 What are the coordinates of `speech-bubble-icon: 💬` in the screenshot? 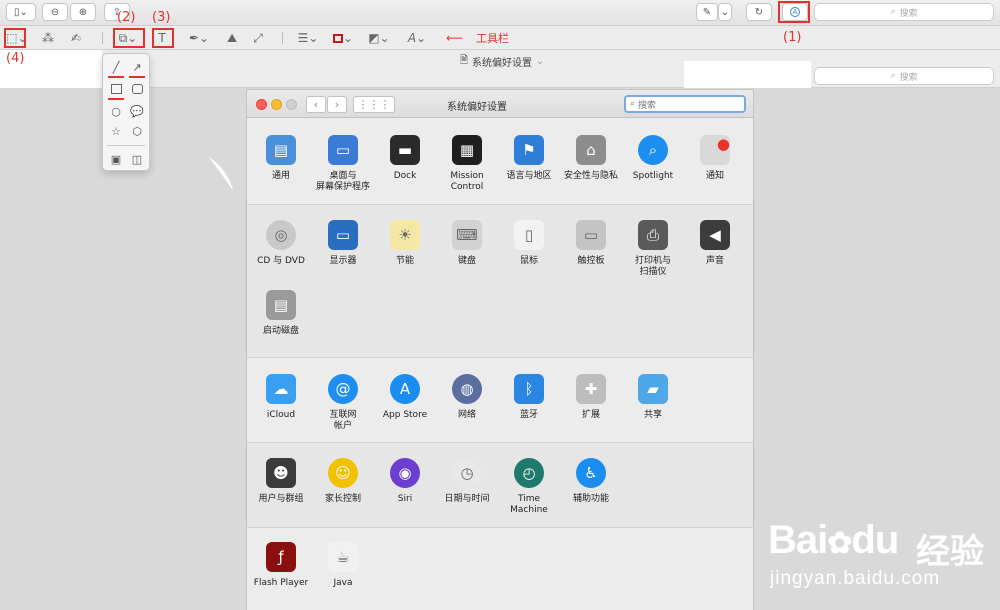 It's located at (137, 111).